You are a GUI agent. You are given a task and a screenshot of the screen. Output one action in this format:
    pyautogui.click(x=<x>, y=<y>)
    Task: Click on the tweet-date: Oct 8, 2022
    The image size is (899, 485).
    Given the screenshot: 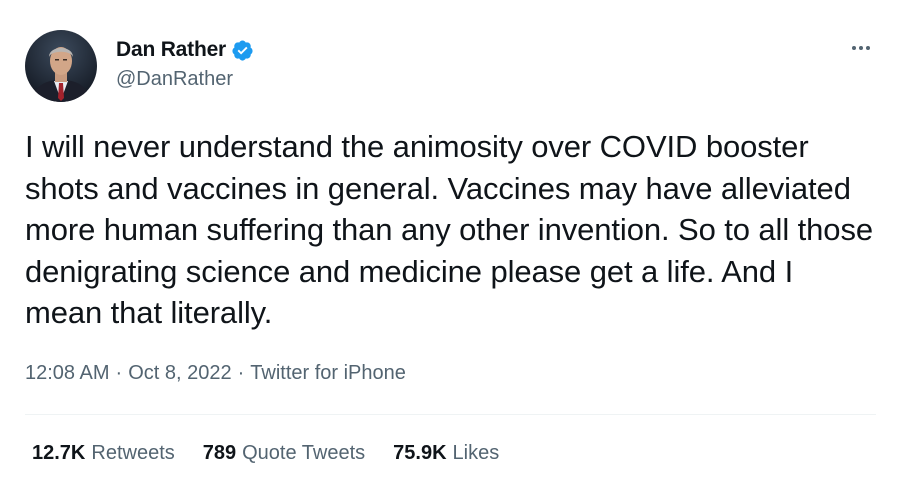 What is the action you would take?
    pyautogui.click(x=179, y=373)
    